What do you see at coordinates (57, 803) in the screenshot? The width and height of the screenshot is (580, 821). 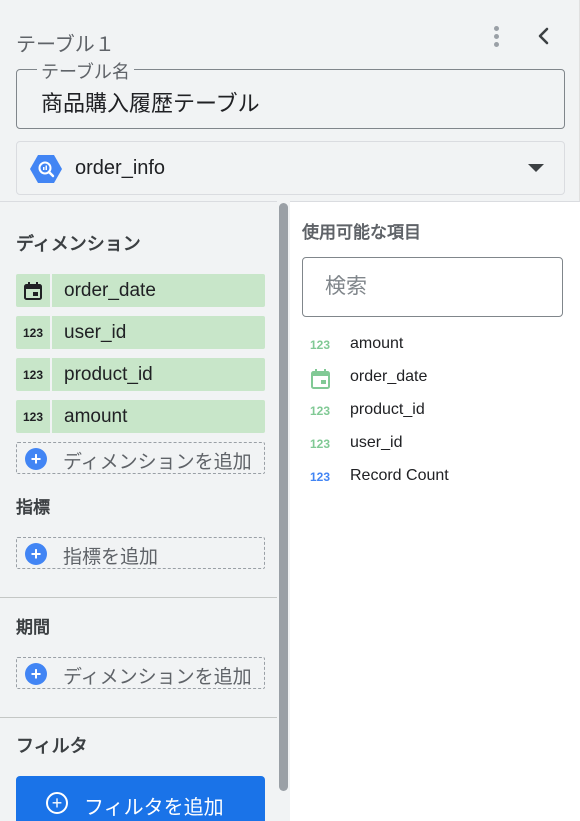 I see `add-circle-icon: +` at bounding box center [57, 803].